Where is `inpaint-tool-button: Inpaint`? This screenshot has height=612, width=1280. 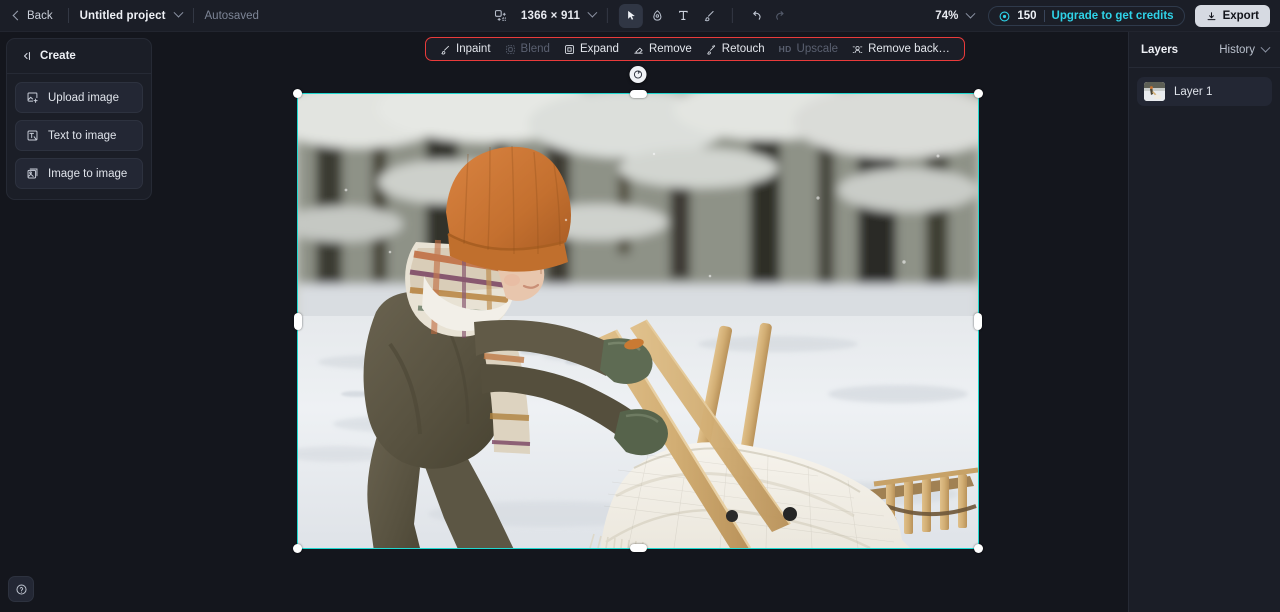
inpaint-tool-button: Inpaint is located at coordinates (465, 49).